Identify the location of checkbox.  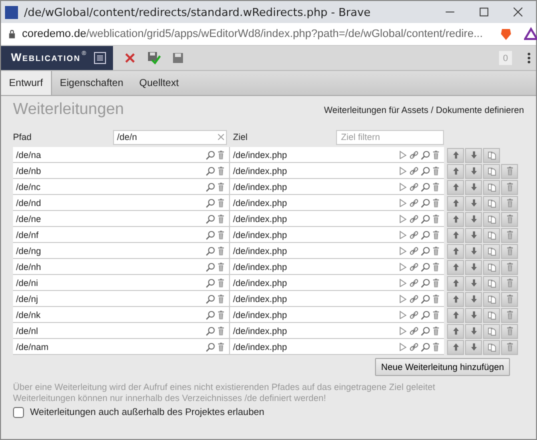
(18, 412).